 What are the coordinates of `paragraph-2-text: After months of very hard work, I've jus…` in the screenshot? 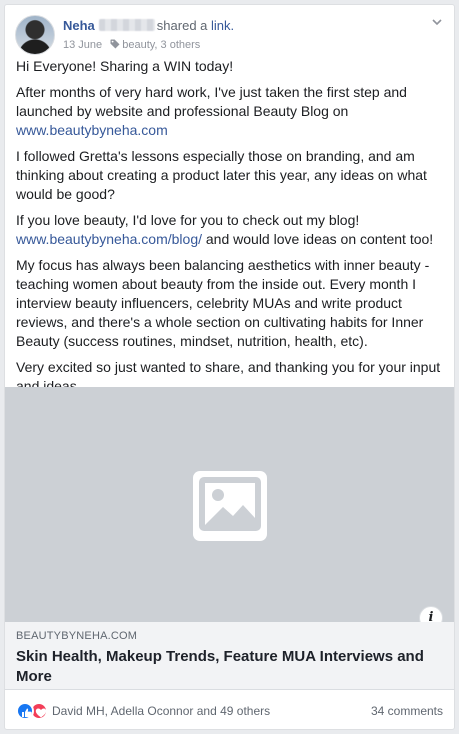 It's located at (211, 101).